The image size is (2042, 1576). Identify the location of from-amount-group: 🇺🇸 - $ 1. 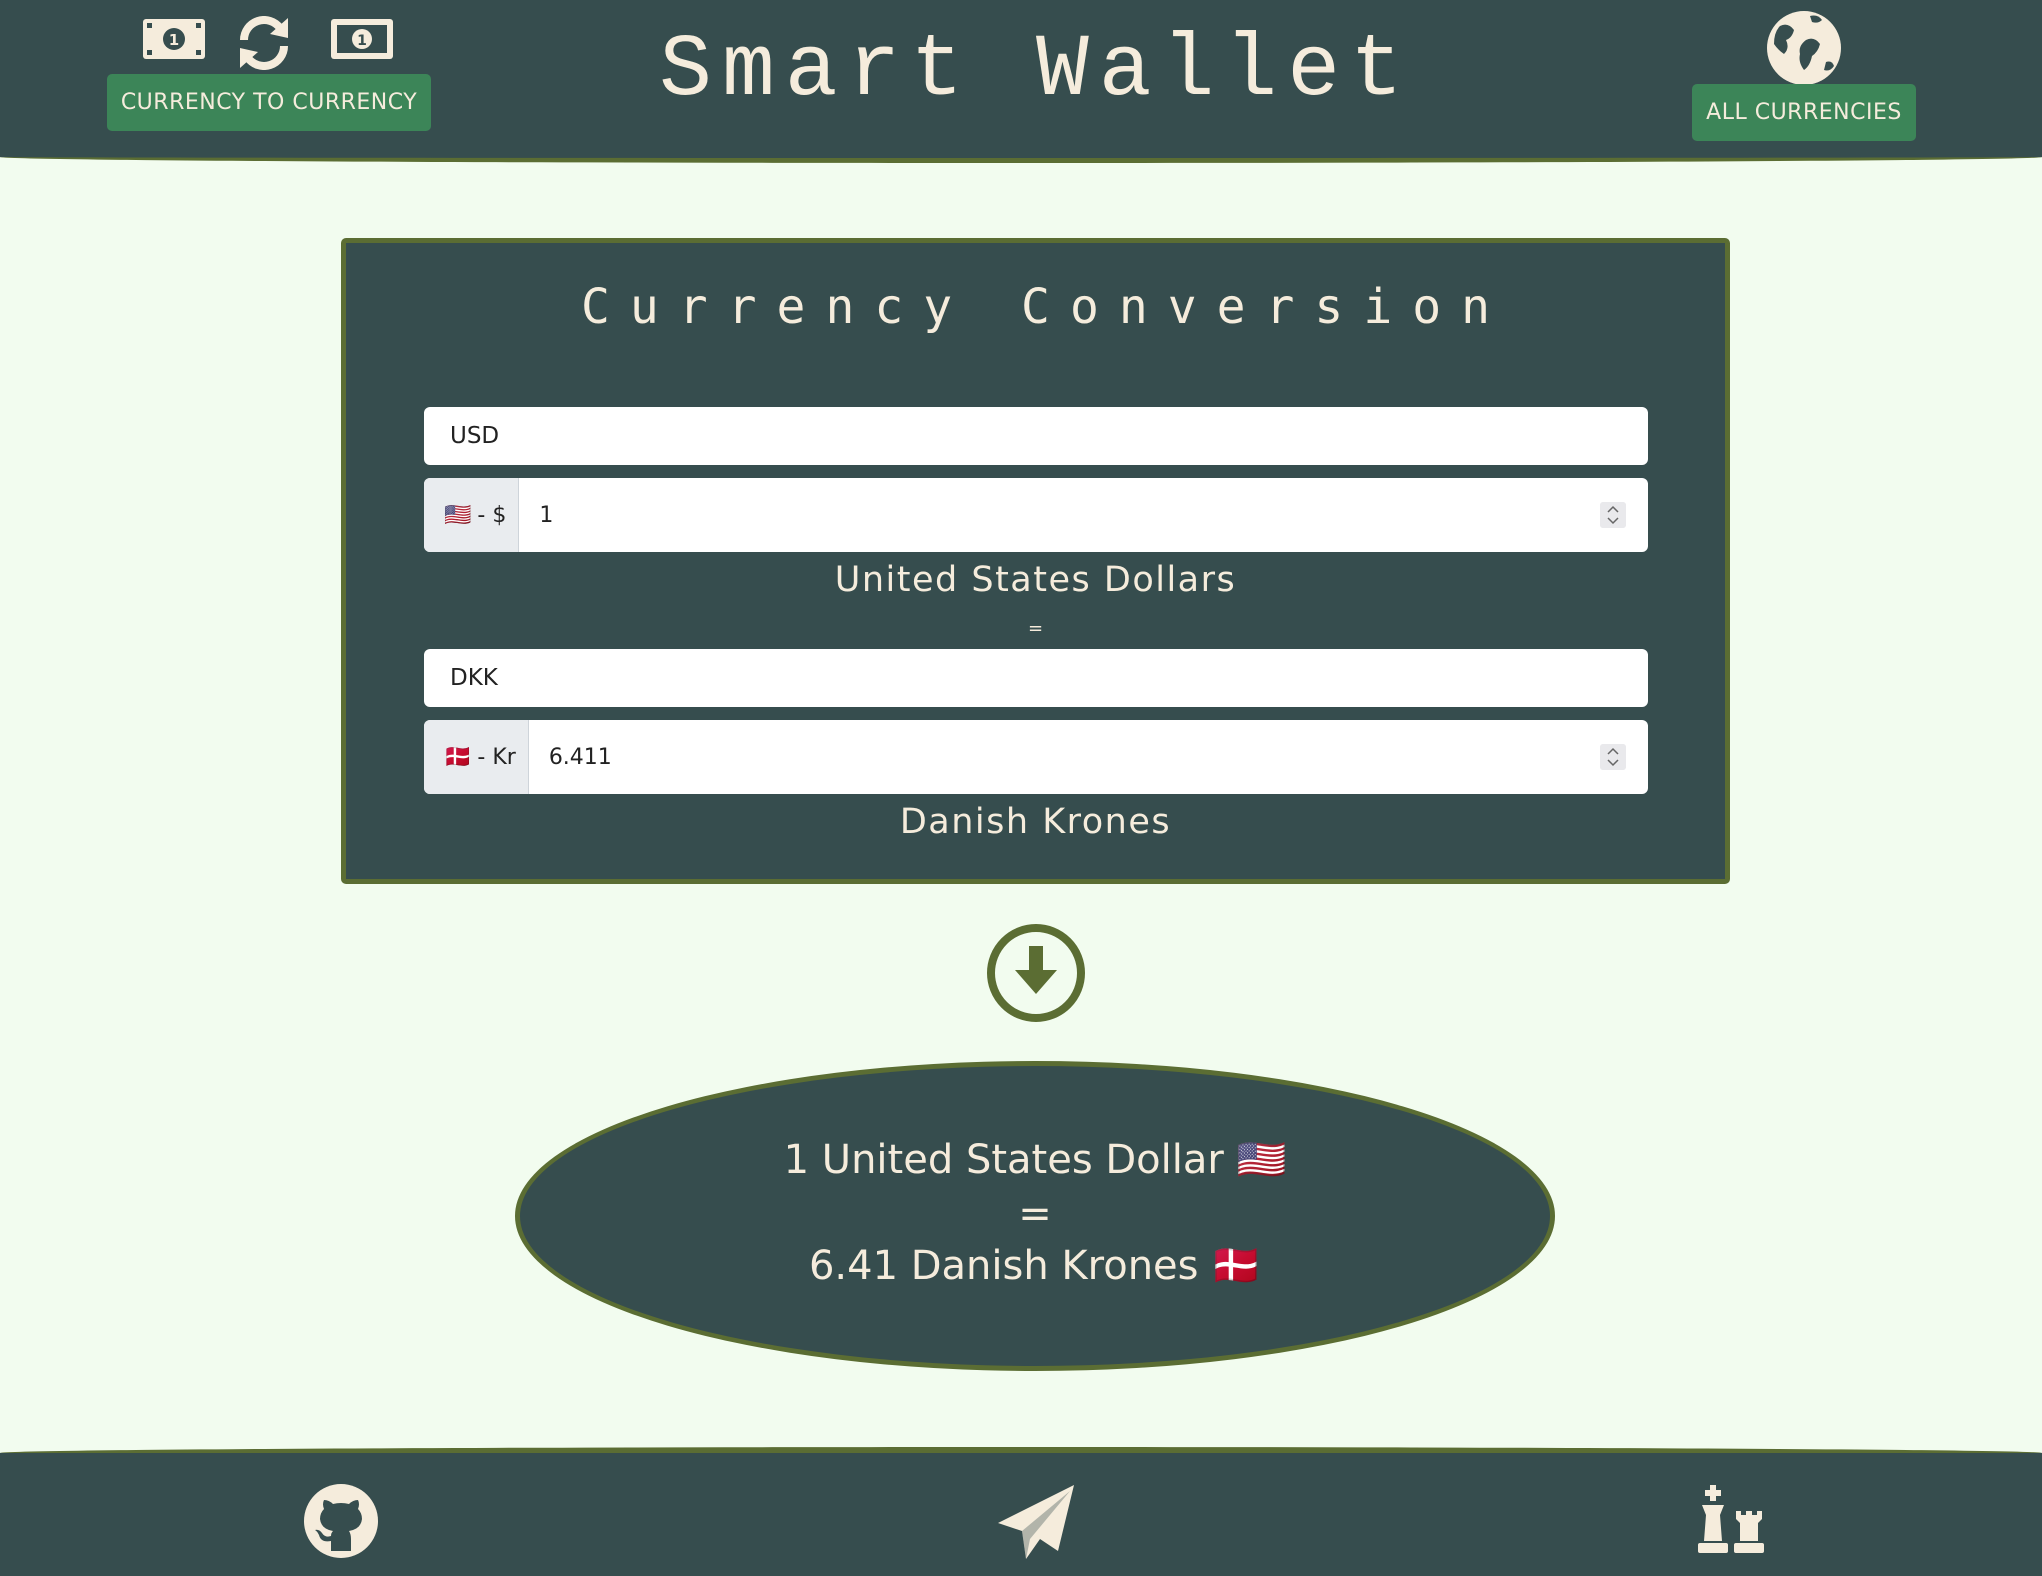
(1036, 515).